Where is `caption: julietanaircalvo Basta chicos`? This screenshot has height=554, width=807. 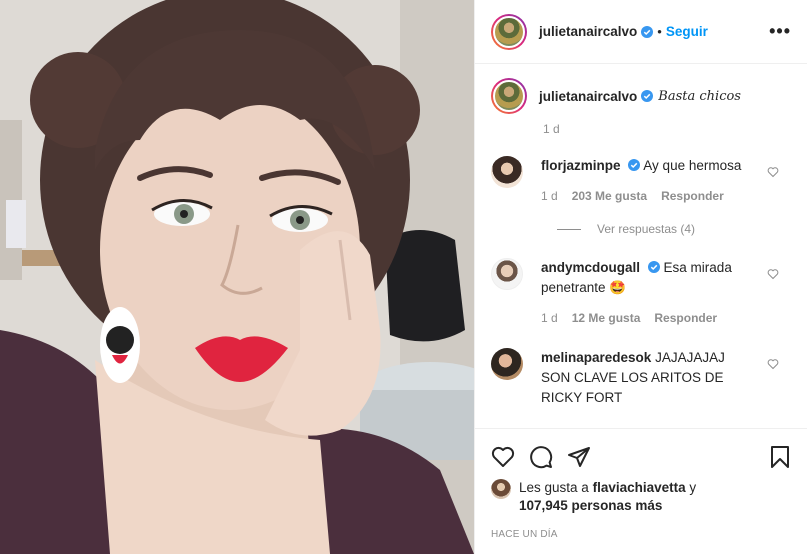 caption: julietanaircalvo Basta chicos is located at coordinates (641, 96).